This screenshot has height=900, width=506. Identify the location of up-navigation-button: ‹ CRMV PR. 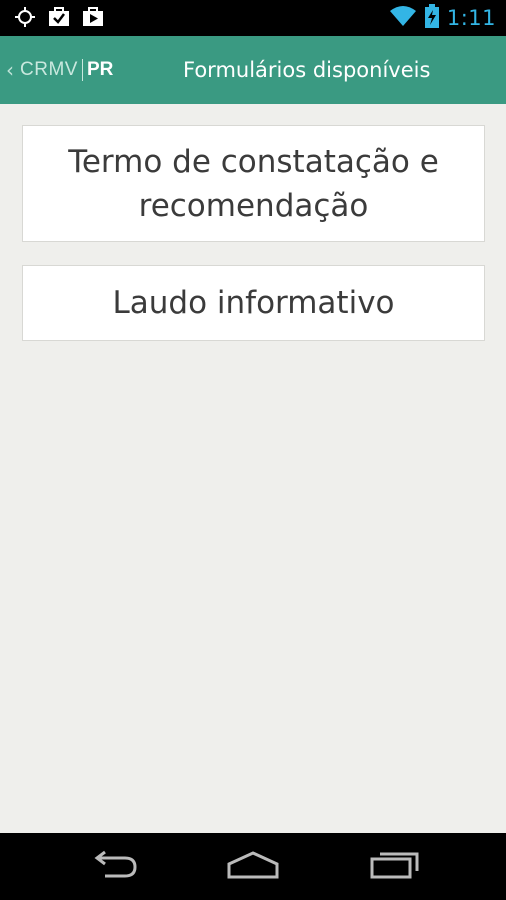
(70, 70).